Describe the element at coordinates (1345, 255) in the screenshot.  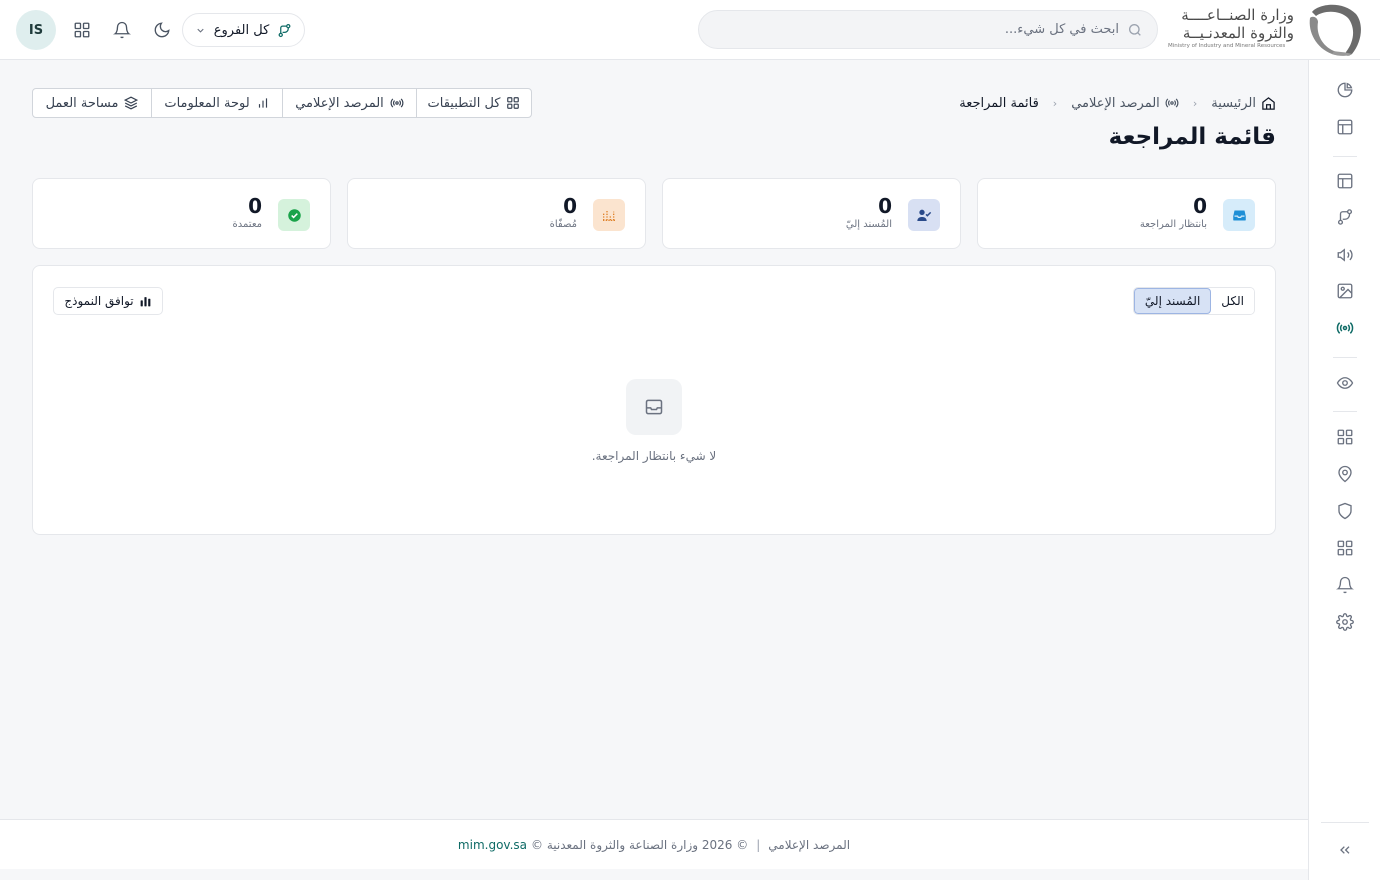
I see `megaphone-icon` at that location.